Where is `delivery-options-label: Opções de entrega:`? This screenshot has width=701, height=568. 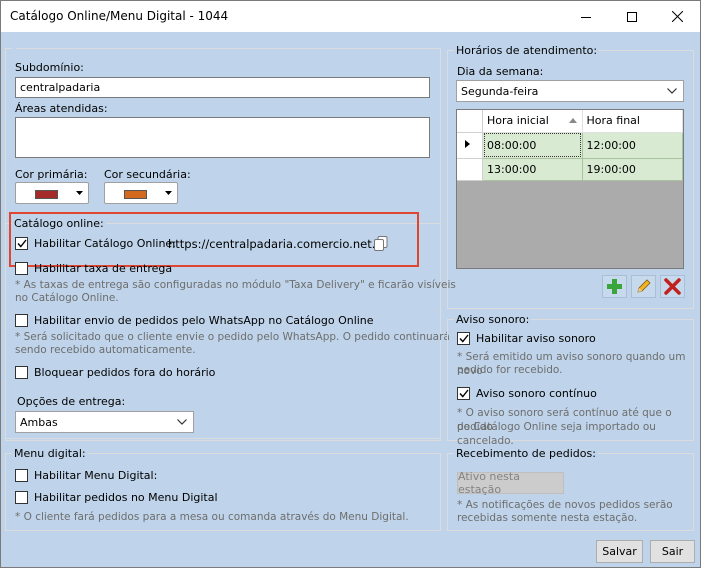
delivery-options-label: Opções de entrega: is located at coordinates (71, 401).